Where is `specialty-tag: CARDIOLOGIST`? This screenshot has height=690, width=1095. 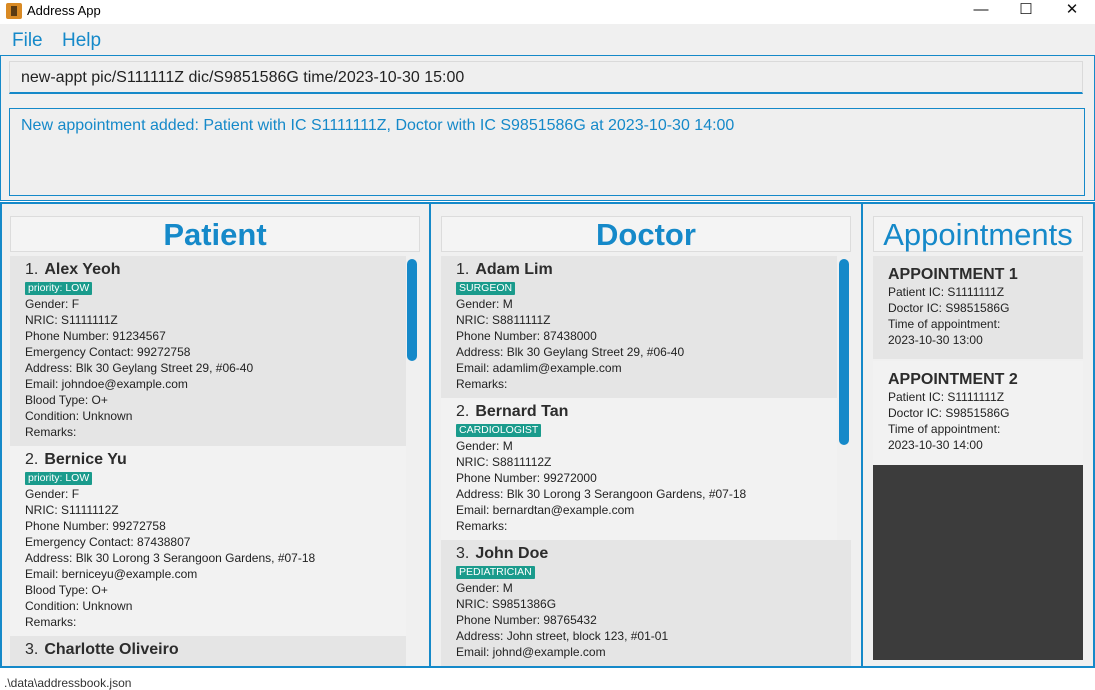 specialty-tag: CARDIOLOGIST is located at coordinates (499, 430).